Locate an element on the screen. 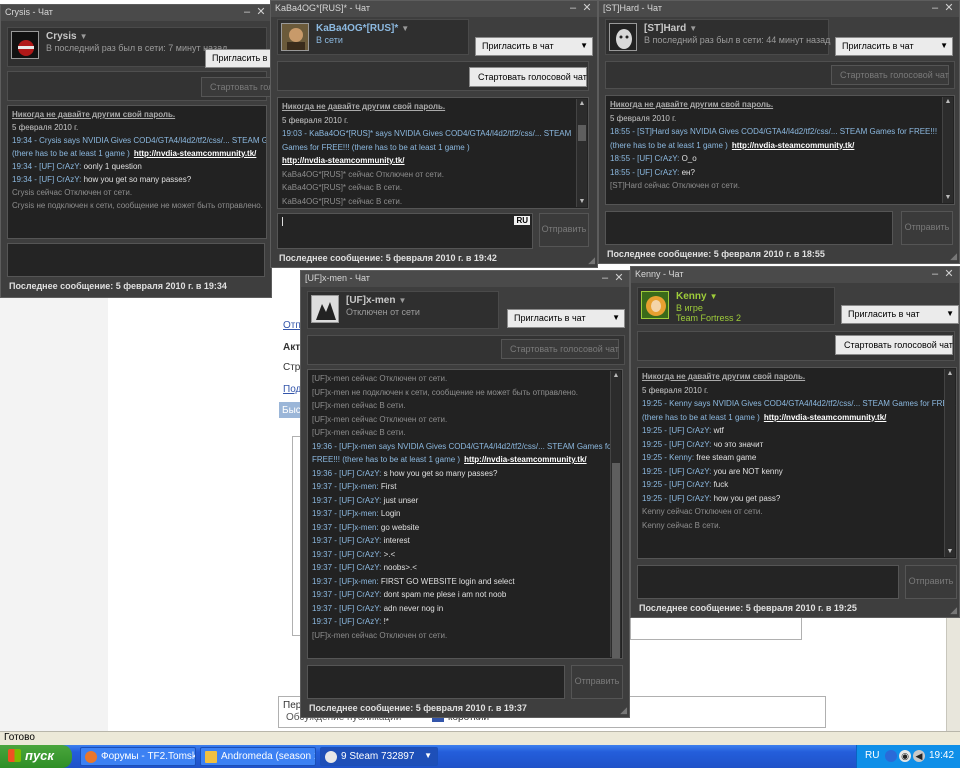 This screenshot has height=768, width=960. fragment-akt: Акт is located at coordinates (292, 347).